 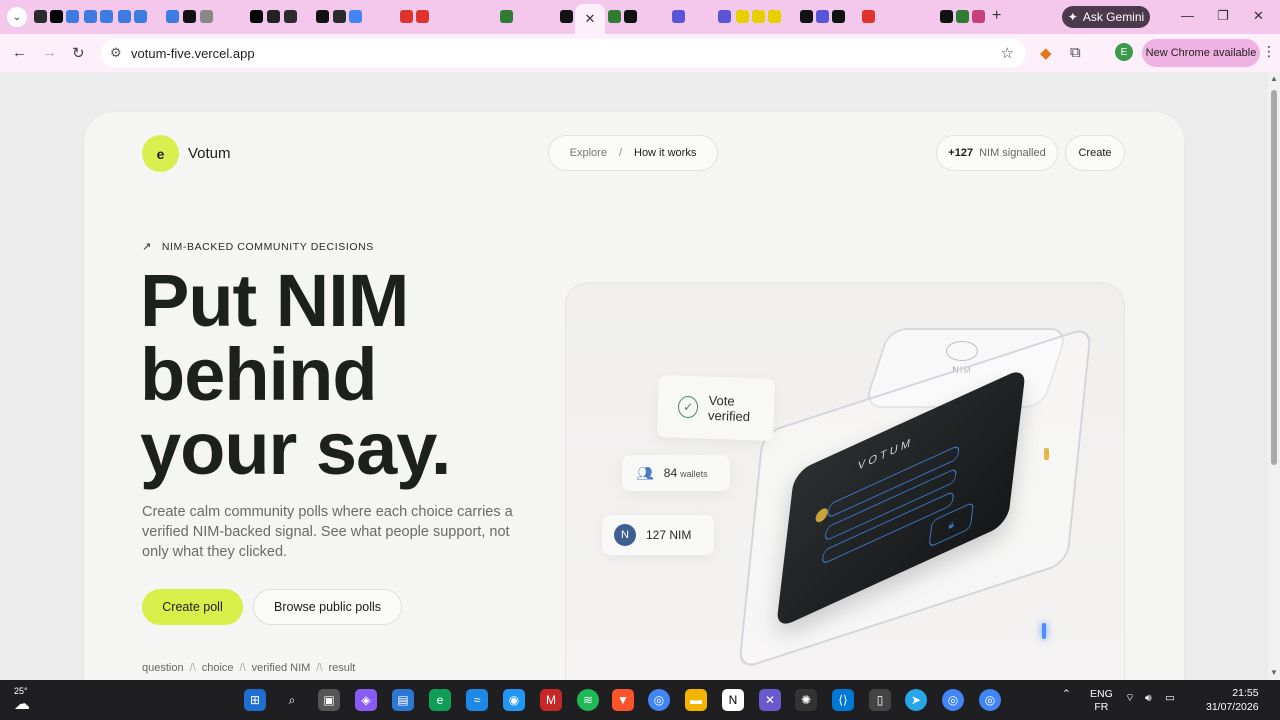 I want to click on nav-explore-link: Explore, so click(x=588, y=153).